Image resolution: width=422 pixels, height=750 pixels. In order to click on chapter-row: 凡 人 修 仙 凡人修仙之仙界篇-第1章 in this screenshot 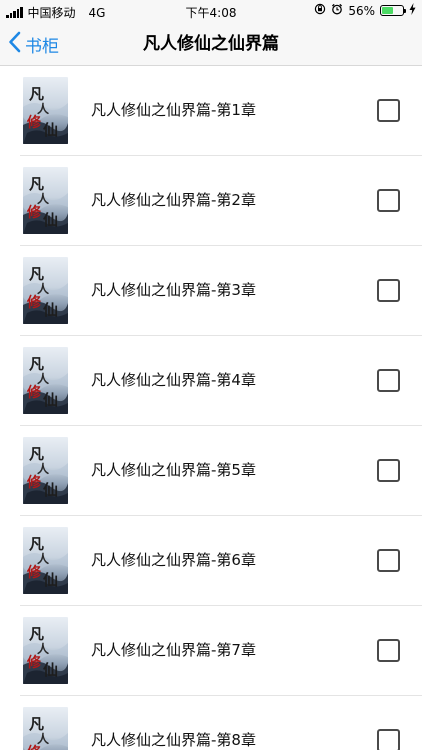, I will do `click(221, 111)`.